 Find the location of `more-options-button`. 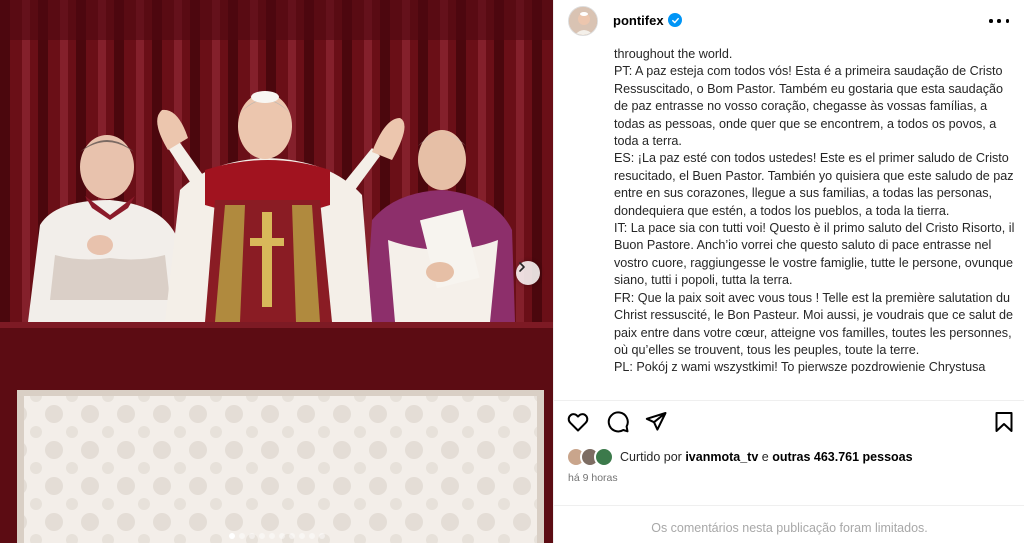

more-options-button is located at coordinates (999, 21).